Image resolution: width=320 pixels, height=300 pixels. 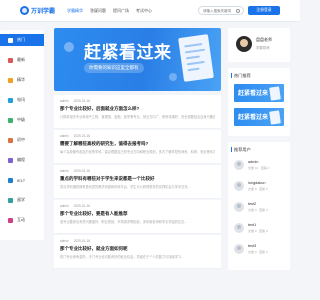 I want to click on main-nav: 学霸精华 答疑问题 提问广场 考试中心, so click(x=109, y=11).